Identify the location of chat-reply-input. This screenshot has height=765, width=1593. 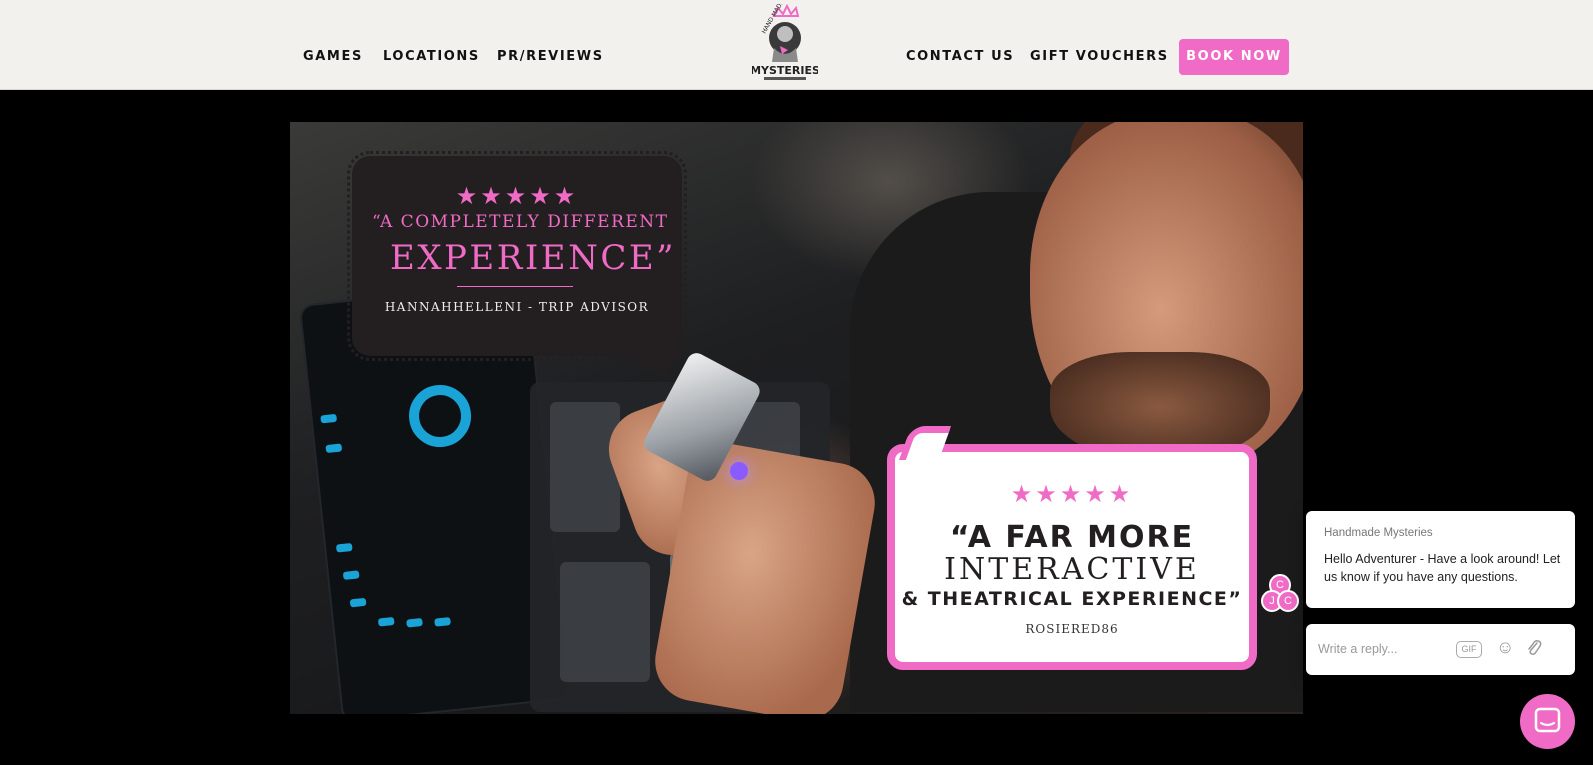
(1388, 649).